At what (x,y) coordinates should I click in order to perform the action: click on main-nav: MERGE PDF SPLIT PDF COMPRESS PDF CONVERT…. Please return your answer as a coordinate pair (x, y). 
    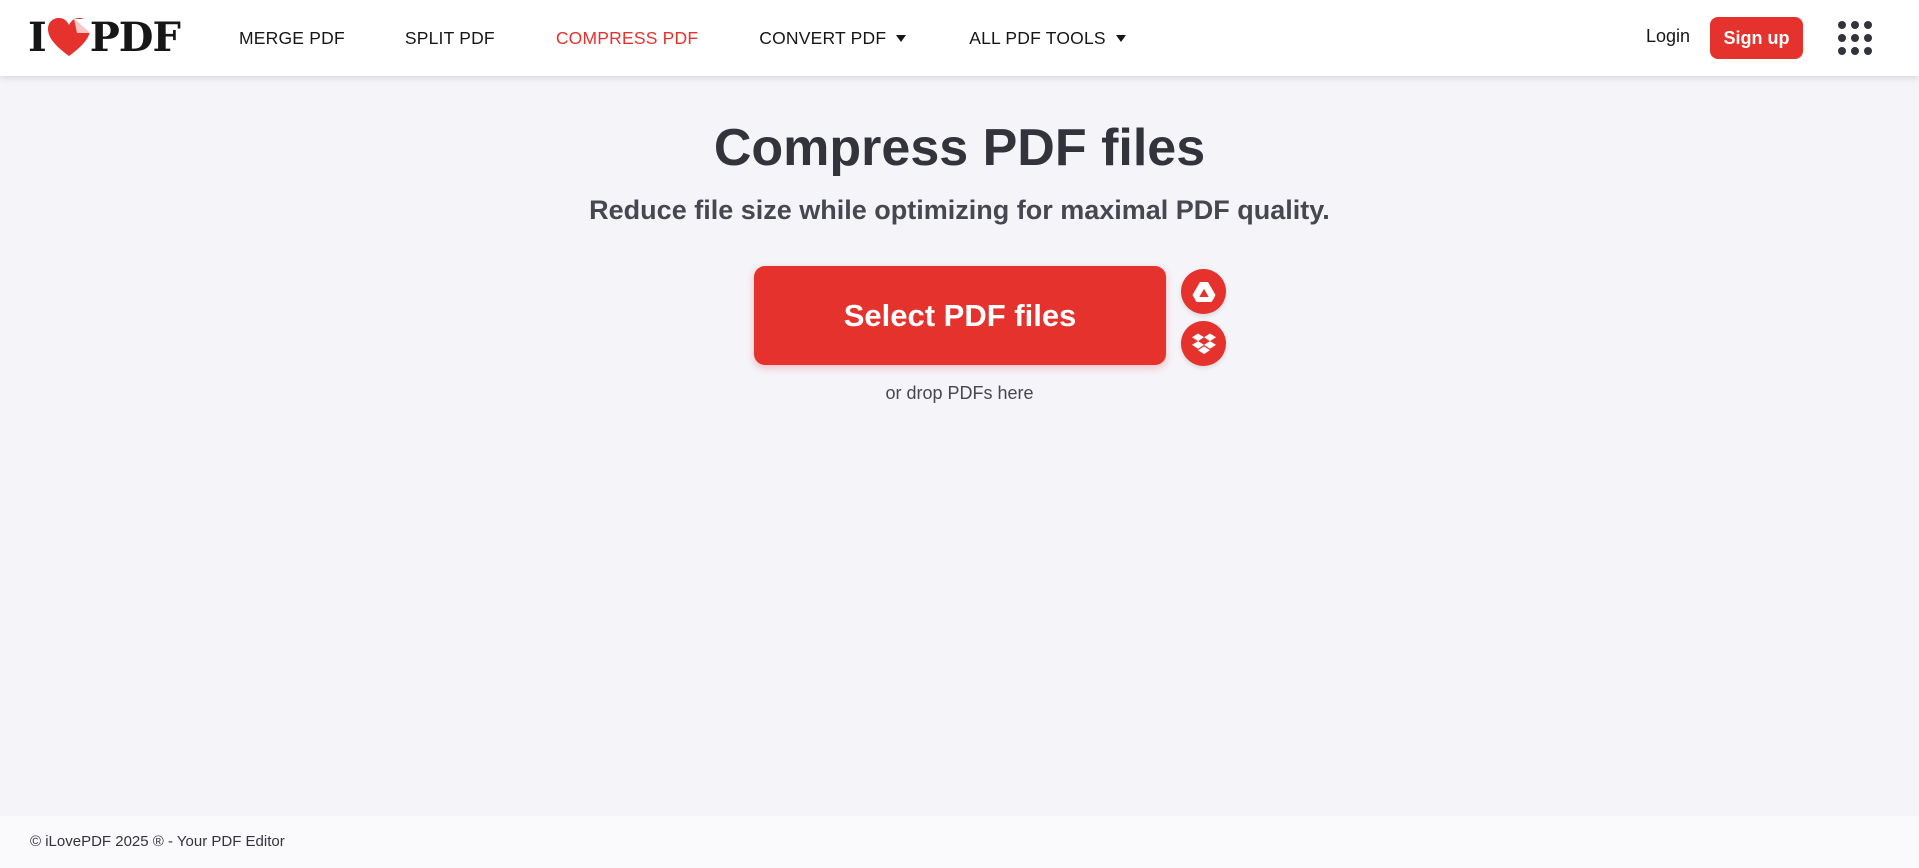
    Looking at the image, I should click on (682, 38).